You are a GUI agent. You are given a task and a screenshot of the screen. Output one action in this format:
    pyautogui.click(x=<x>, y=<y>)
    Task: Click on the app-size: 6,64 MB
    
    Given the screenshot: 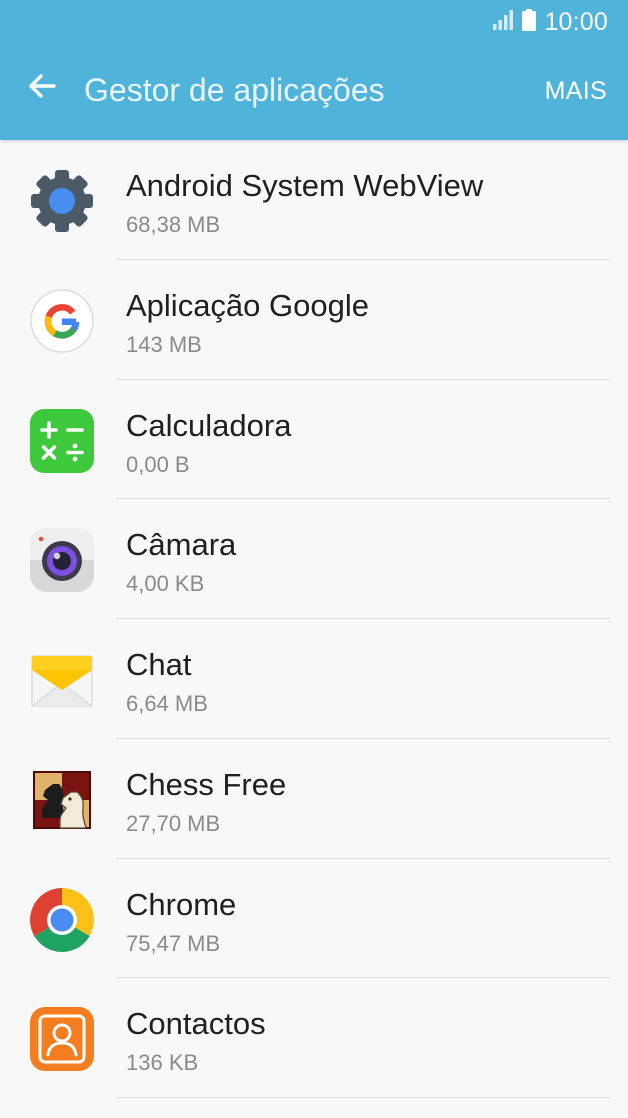 What is the action you would take?
    pyautogui.click(x=167, y=703)
    